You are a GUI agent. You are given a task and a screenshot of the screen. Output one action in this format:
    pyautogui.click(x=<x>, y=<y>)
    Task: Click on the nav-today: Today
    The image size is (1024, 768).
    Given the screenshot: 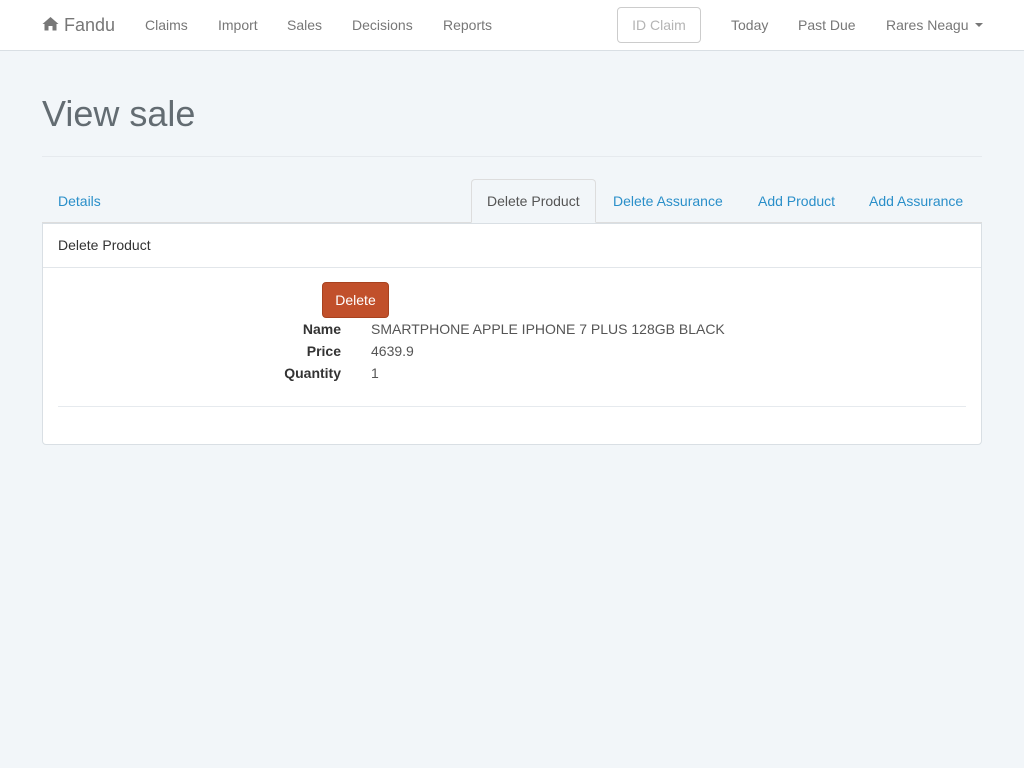 What is the action you would take?
    pyautogui.click(x=749, y=25)
    